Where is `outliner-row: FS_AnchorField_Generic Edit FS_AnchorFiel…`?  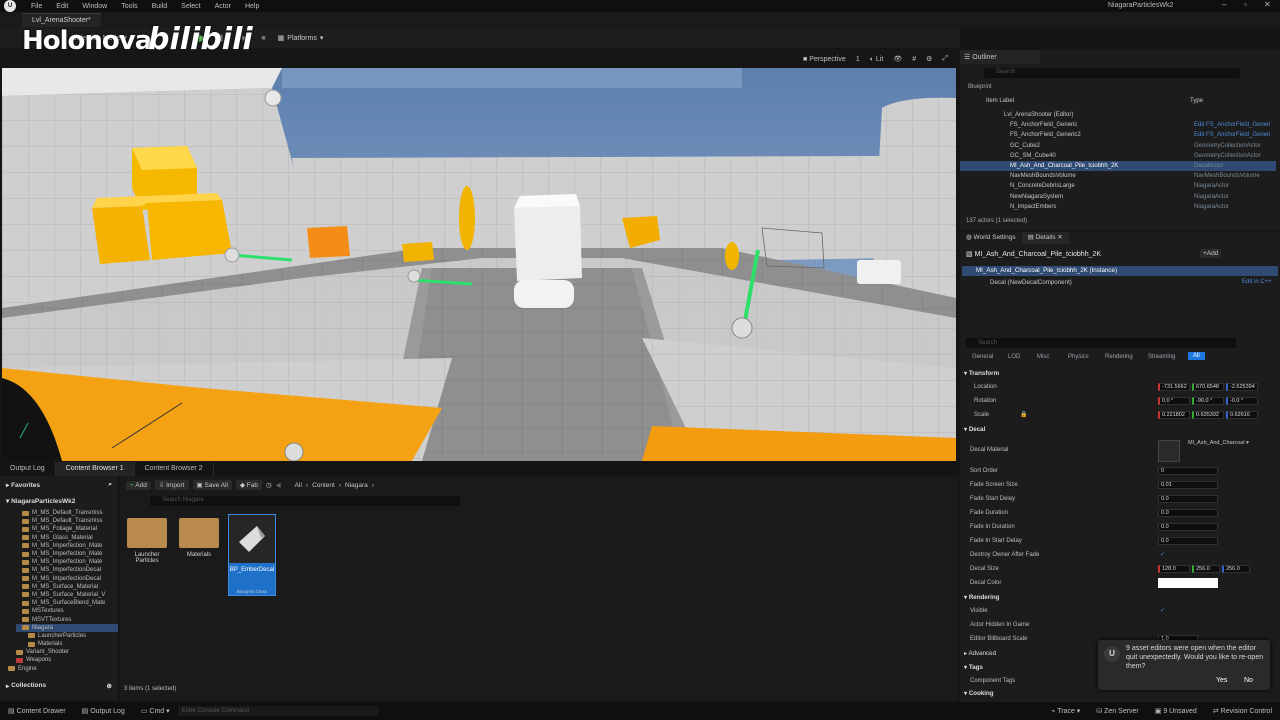 outliner-row: FS_AnchorField_Generic Edit FS_AnchorFiel… is located at coordinates (1118, 125).